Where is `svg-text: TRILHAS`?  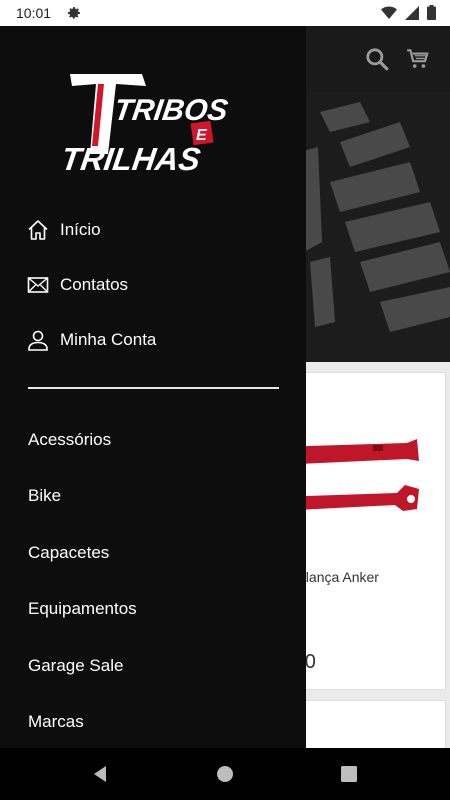 svg-text: TRILHAS is located at coordinates (133, 159).